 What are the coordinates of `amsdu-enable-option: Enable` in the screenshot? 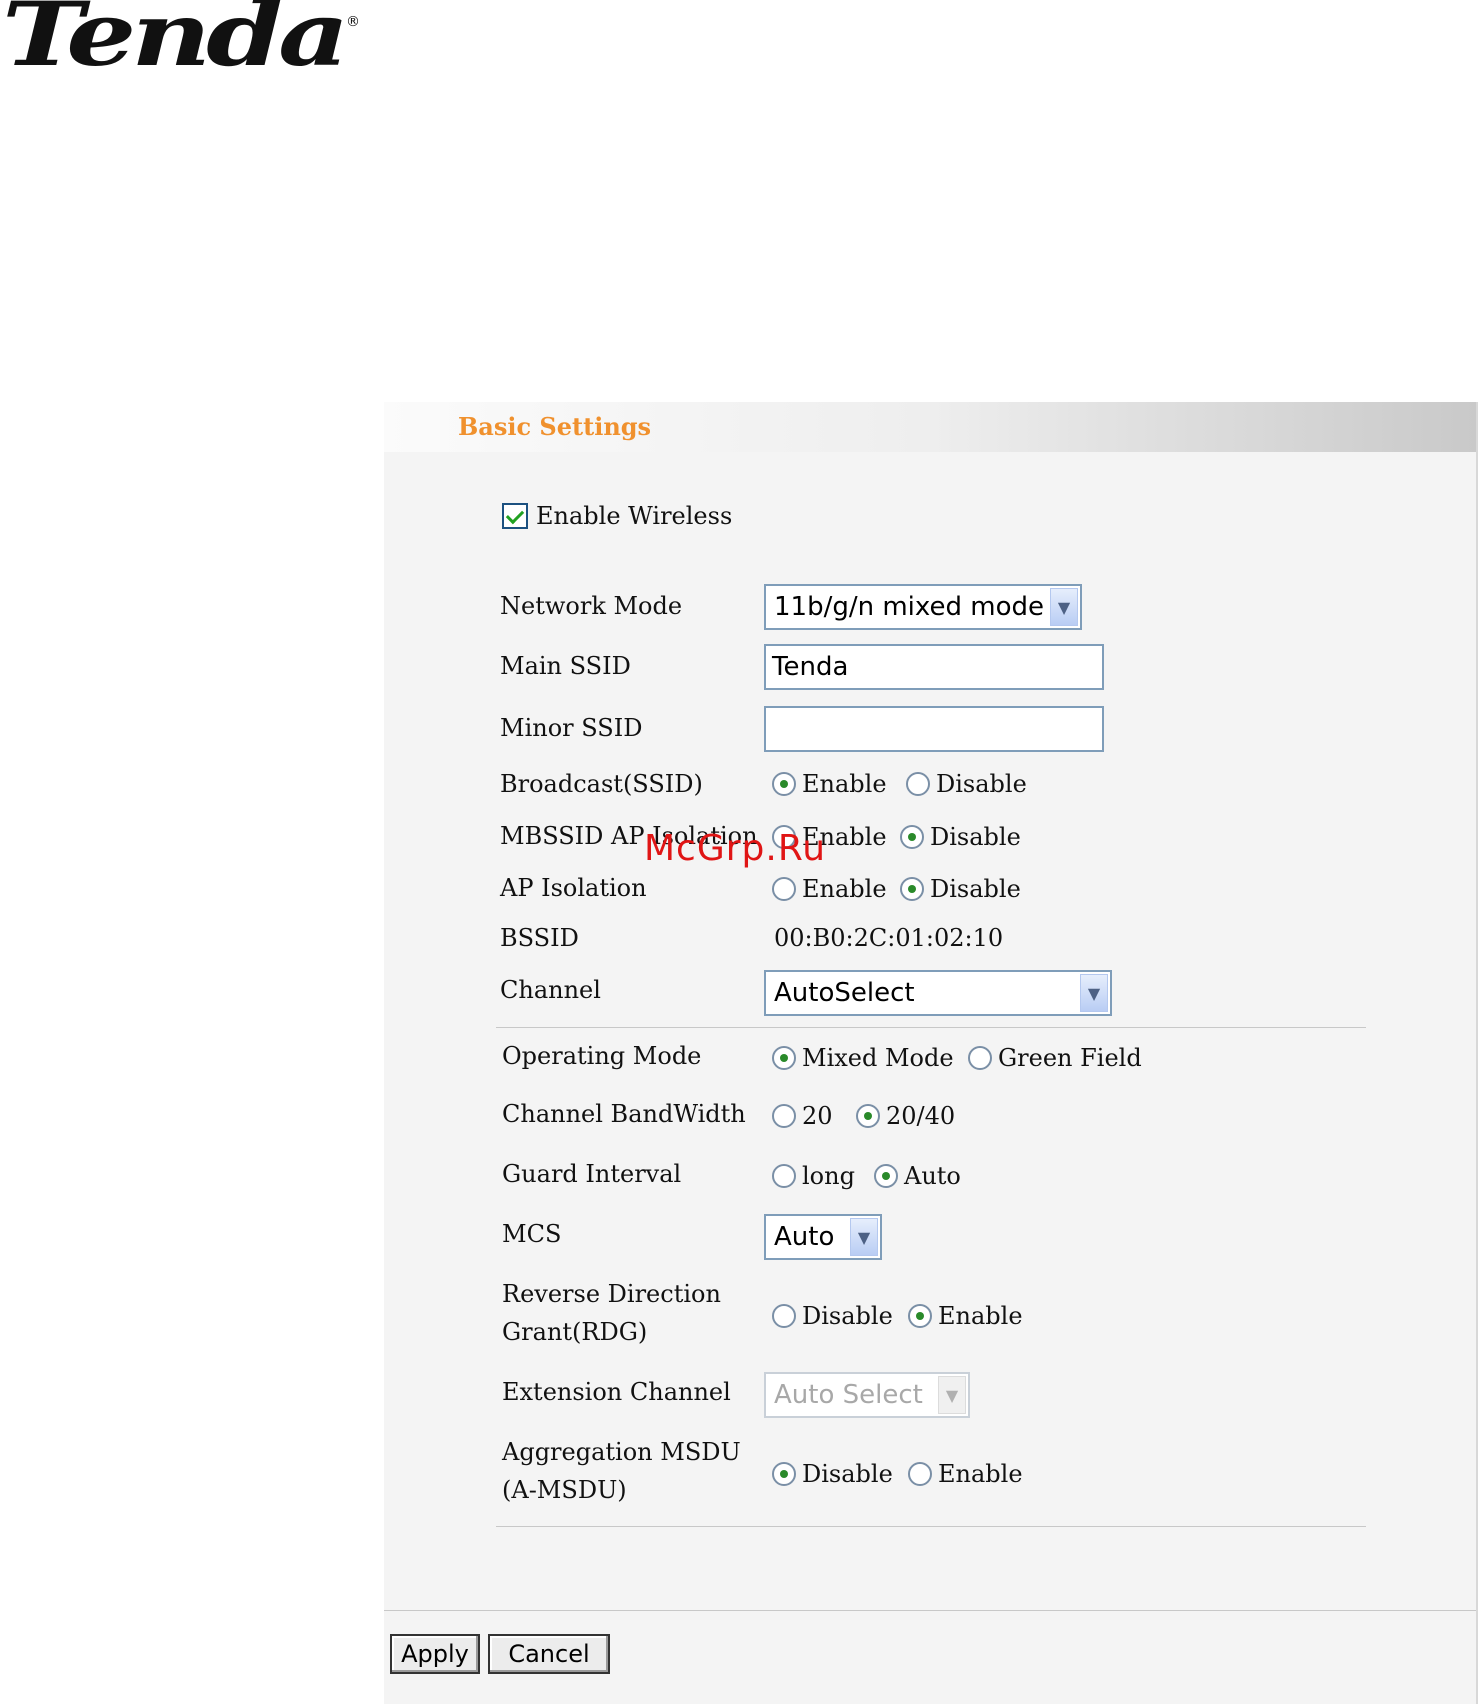 It's located at (965, 1474).